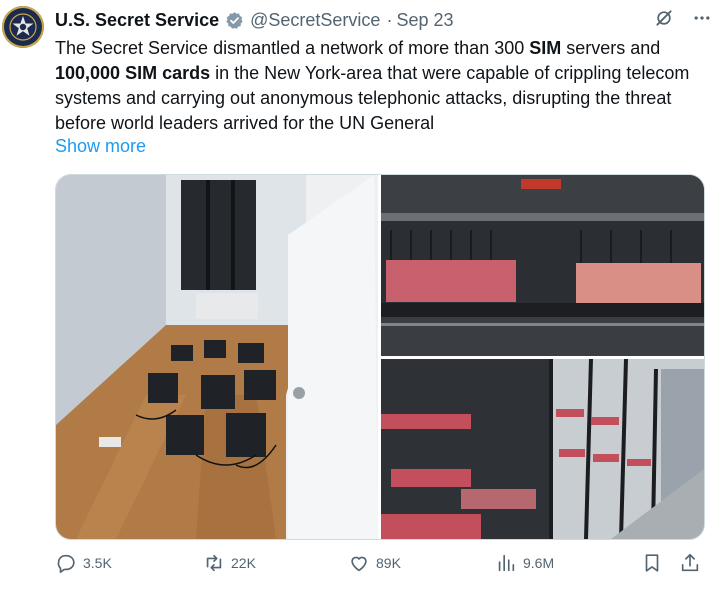 The height and width of the screenshot is (599, 722). I want to click on repost-button: 22K, so click(229, 563).